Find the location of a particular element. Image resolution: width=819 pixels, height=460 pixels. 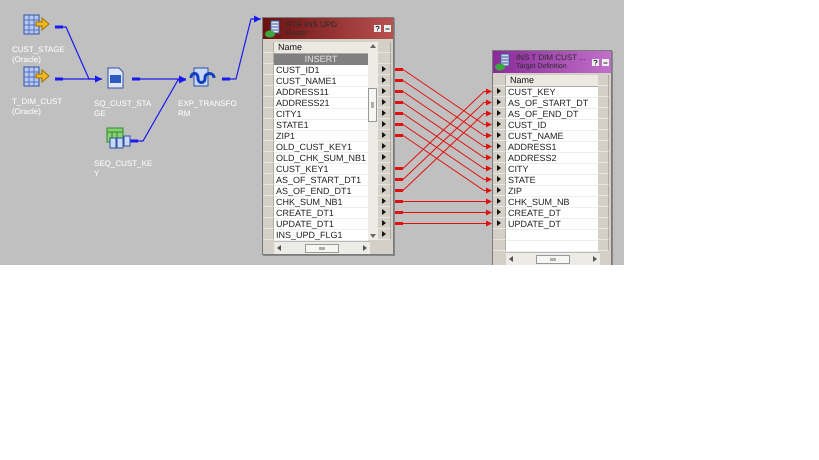

port-name: CUST_ID is located at coordinates (552, 125).